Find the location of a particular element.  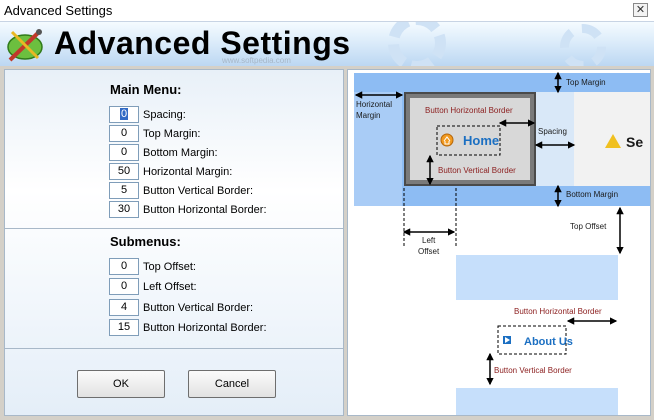

sub-button-horizontal-border-text: Button Horizontal Border is located at coordinates (558, 311).